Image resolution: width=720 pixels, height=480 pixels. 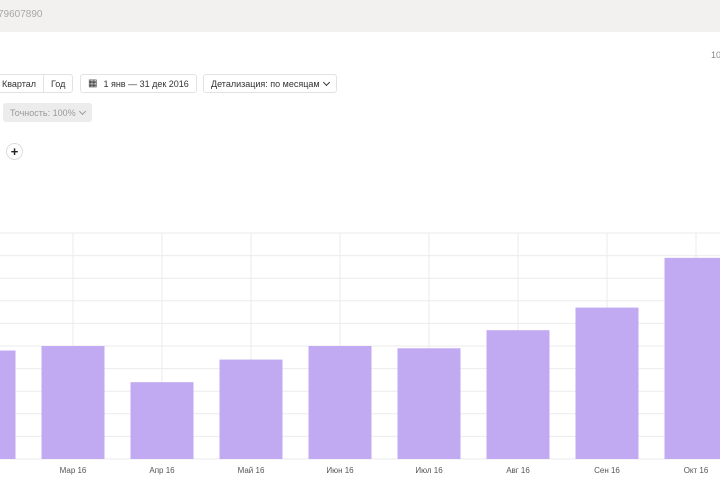 I want to click on x-tick-label: Июн 16, so click(x=340, y=470).